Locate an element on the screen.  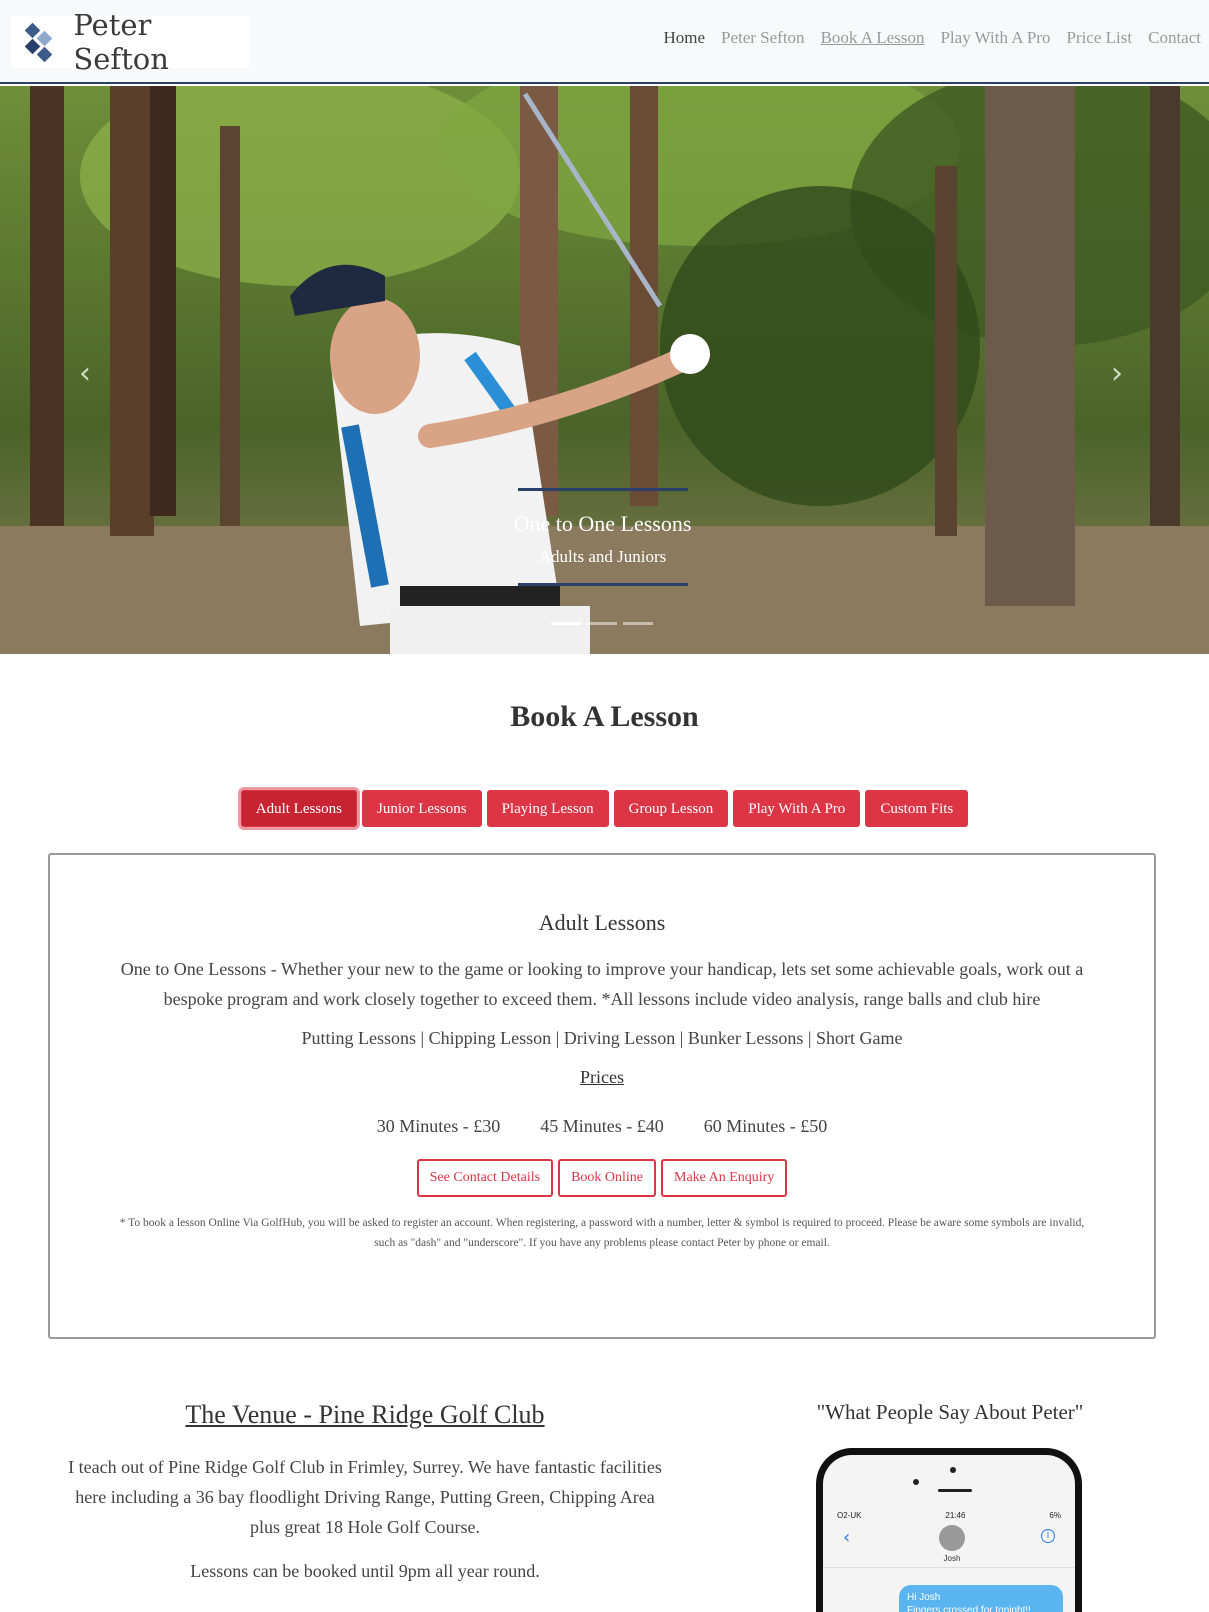
venue-title: The Venue - Pine Ridge Golf Club is located at coordinates (365, 1415).